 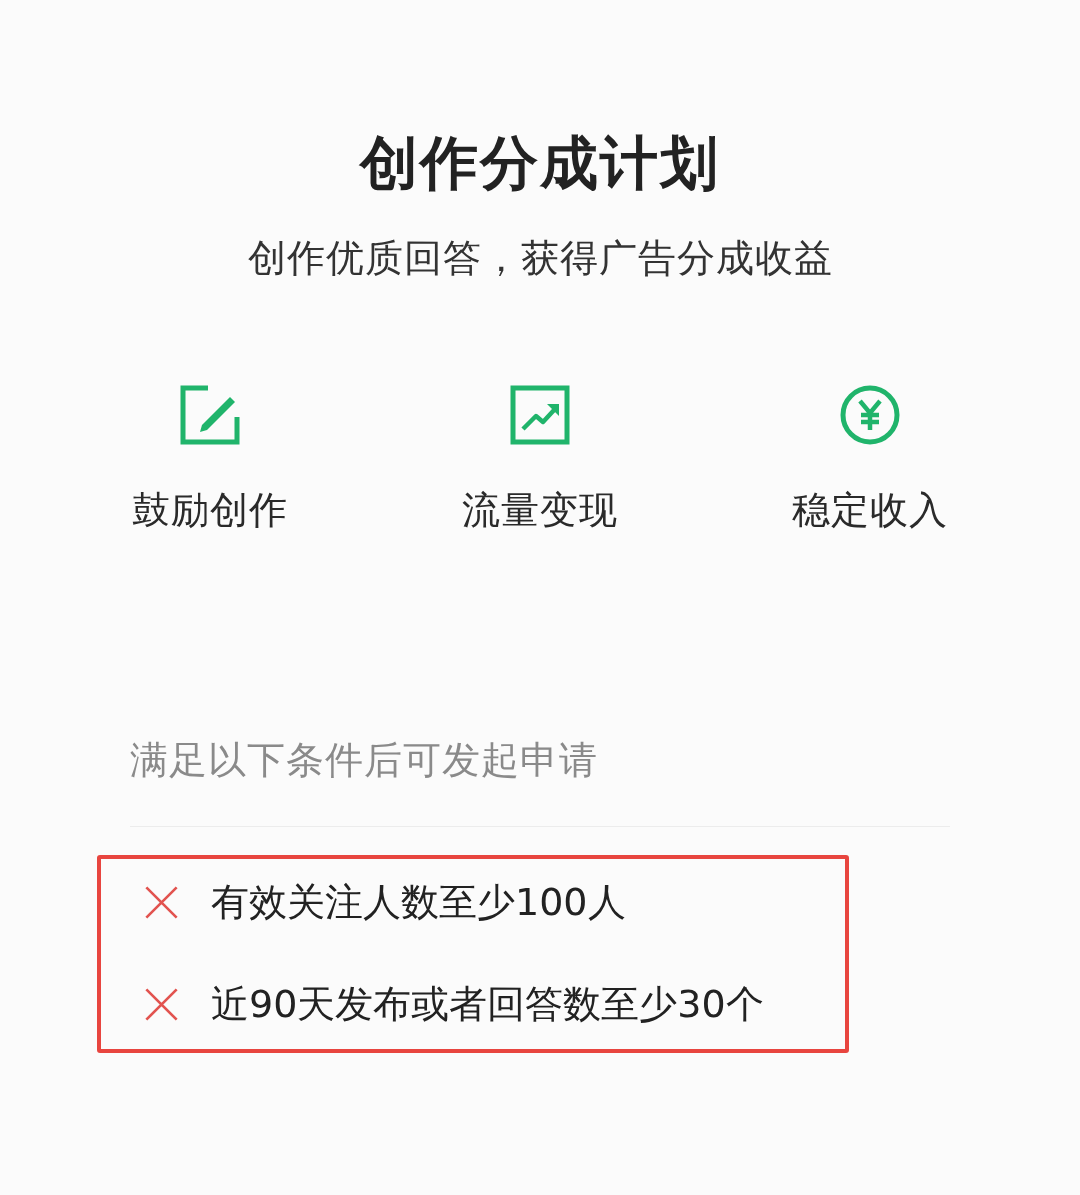 What do you see at coordinates (540, 258) in the screenshot?
I see `page-subtitle: 创作优质回答，获得广告分成收益` at bounding box center [540, 258].